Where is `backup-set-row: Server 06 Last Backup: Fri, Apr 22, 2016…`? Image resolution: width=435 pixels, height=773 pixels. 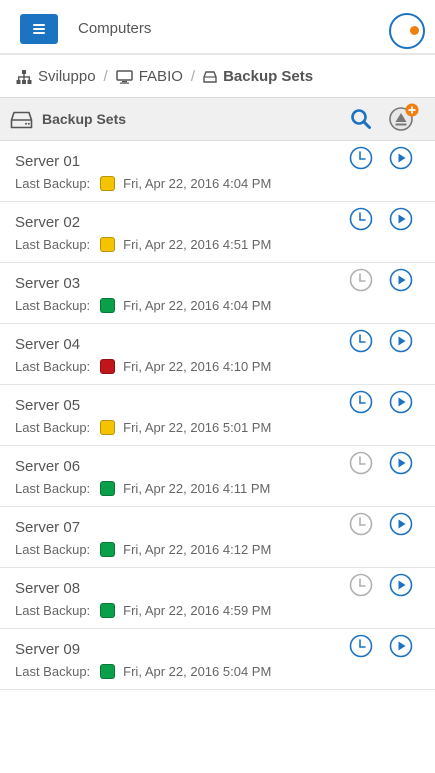 backup-set-row: Server 06 Last Backup: Fri, Apr 22, 2016… is located at coordinates (217, 476).